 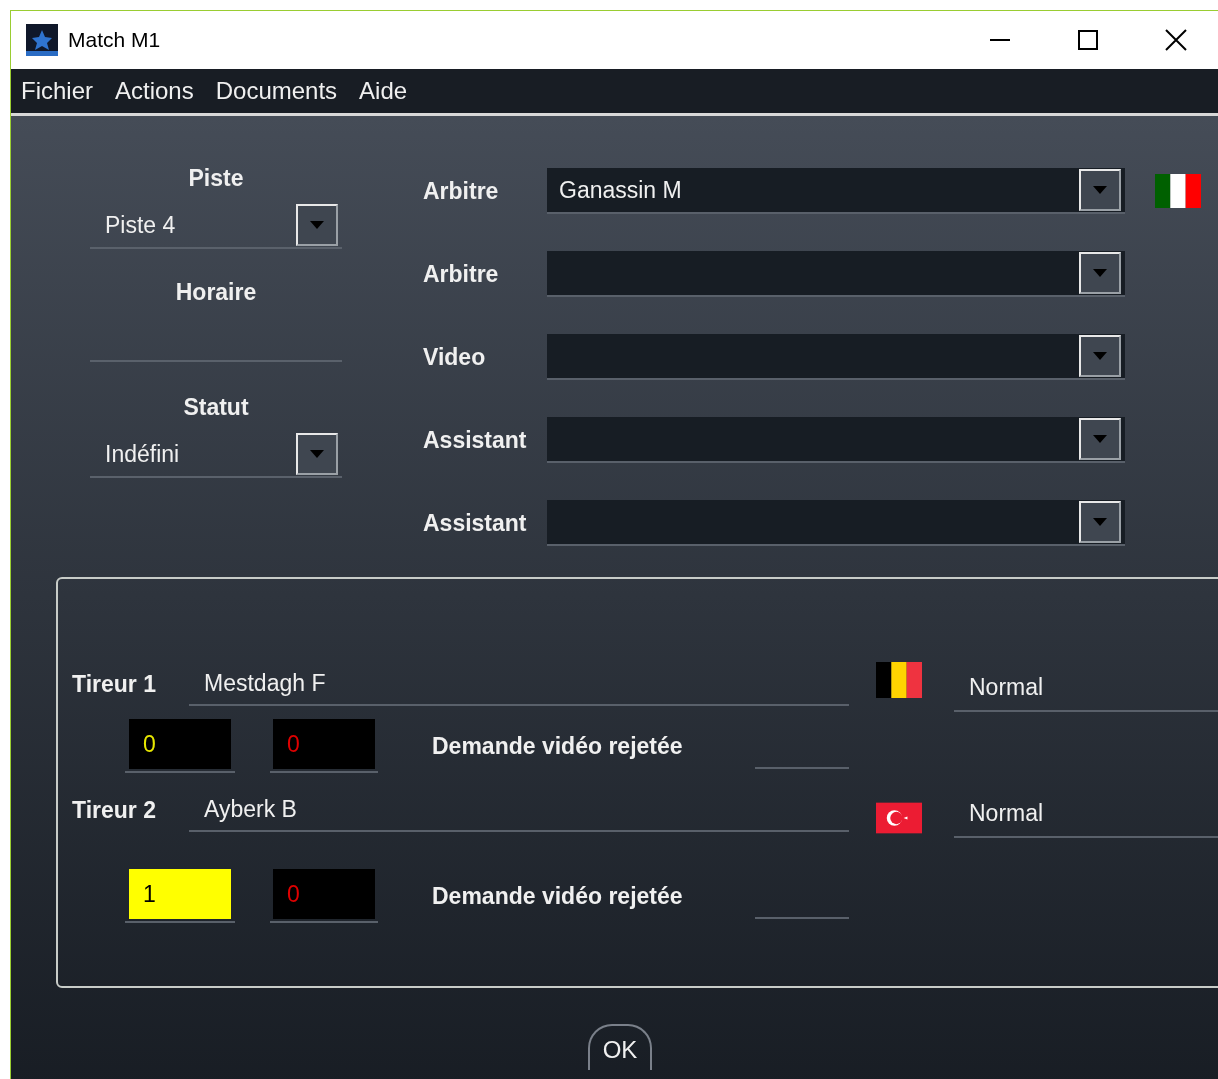 I want to click on fencer-name-field: Ayberk B, so click(x=519, y=810).